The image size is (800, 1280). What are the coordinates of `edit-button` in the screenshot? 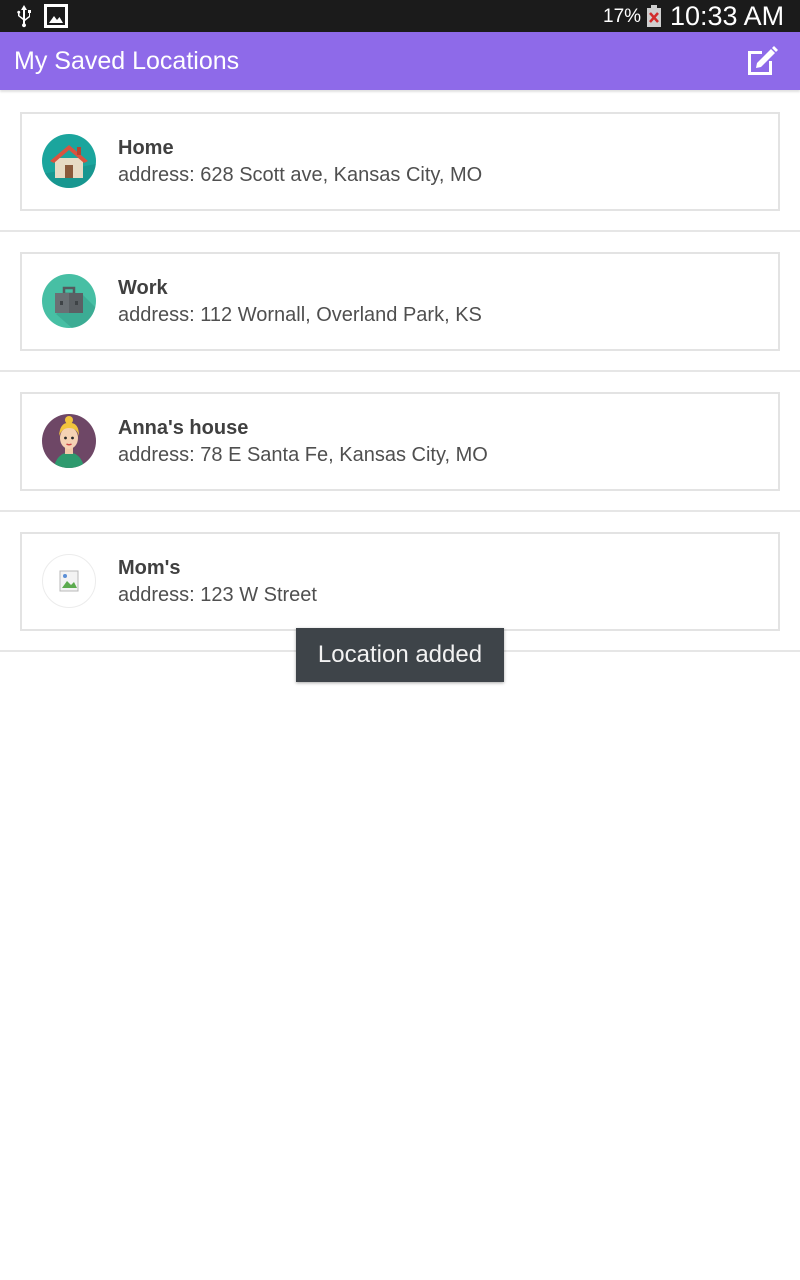 It's located at (762, 61).